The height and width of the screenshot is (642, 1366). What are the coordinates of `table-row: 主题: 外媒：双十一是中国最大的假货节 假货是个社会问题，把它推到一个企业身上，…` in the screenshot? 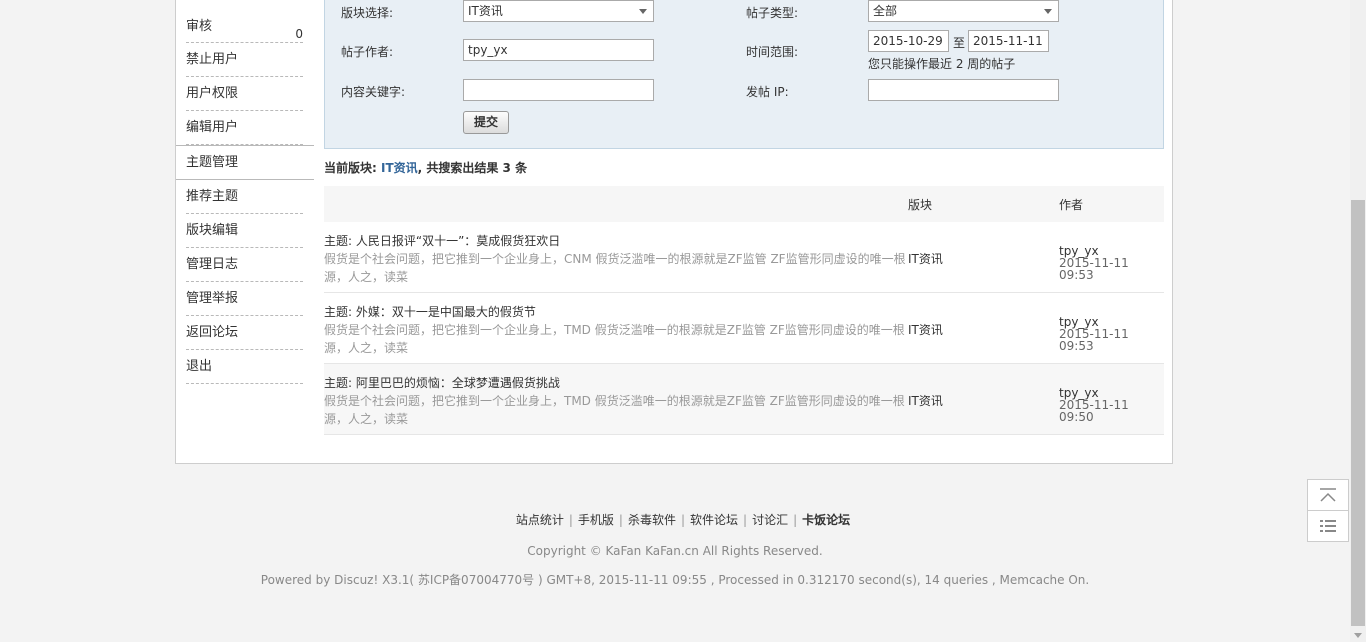 It's located at (744, 328).